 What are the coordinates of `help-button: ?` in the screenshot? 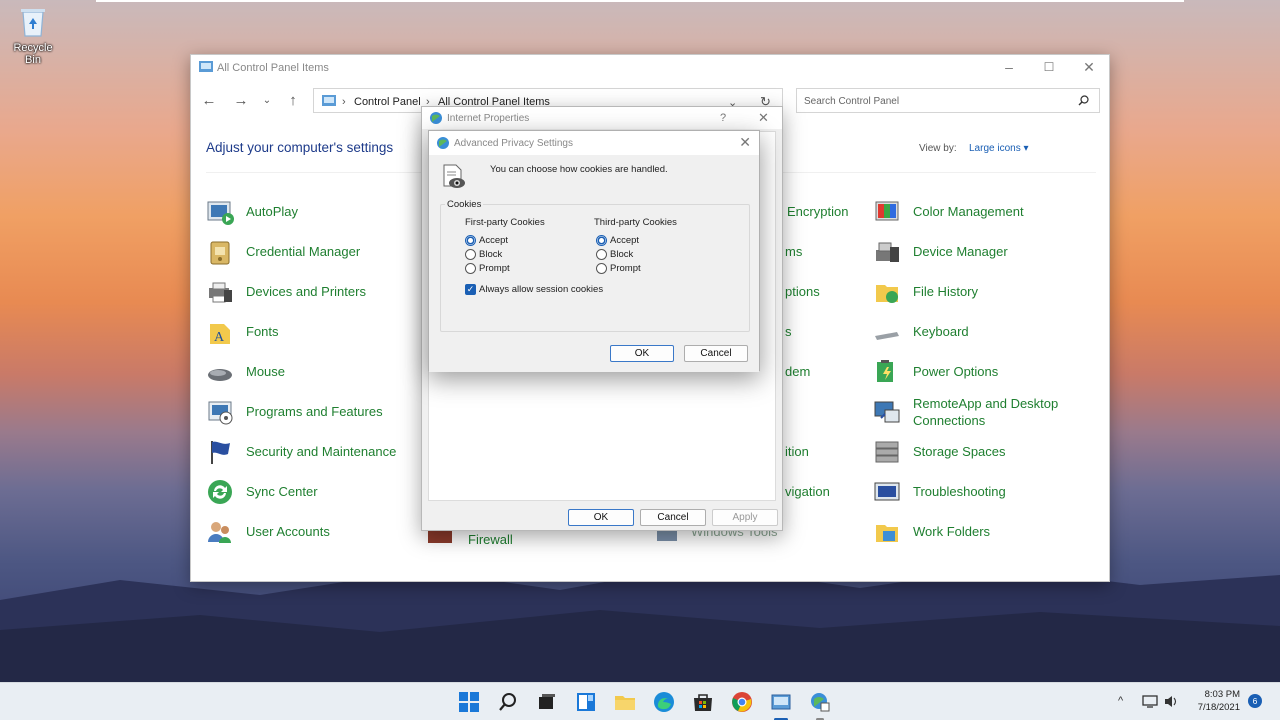 It's located at (723, 118).